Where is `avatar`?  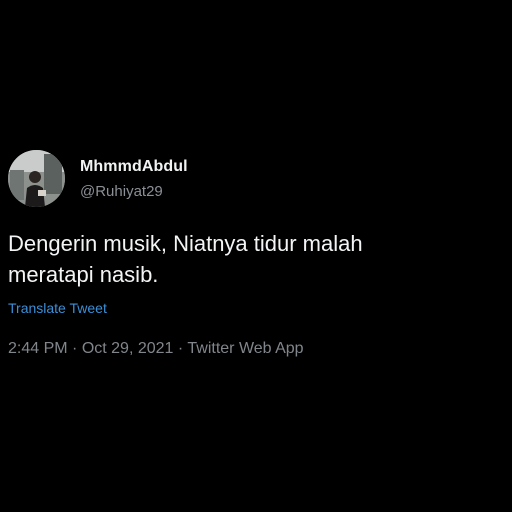 avatar is located at coordinates (36, 178).